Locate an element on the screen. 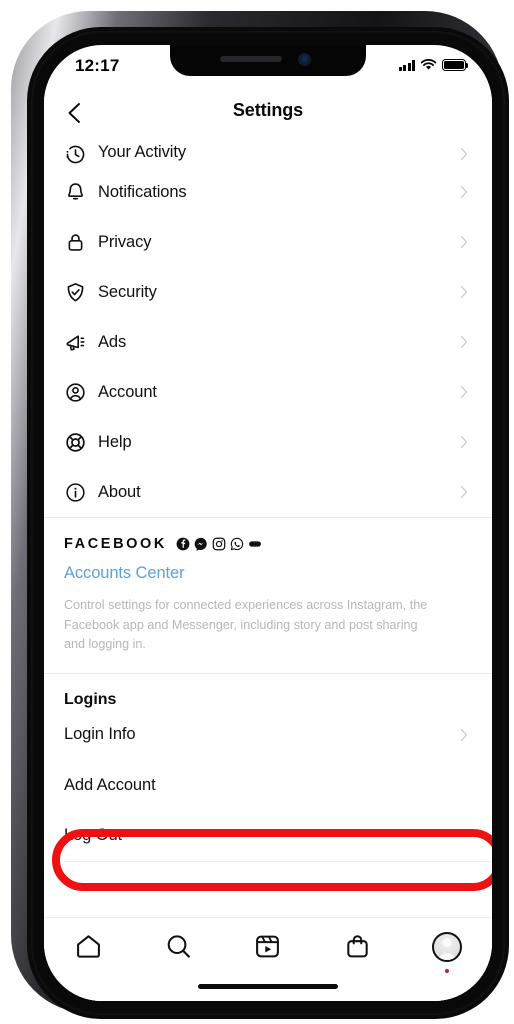 This screenshot has height=1024, width=514. facebook-app-icons is located at coordinates (219, 544).